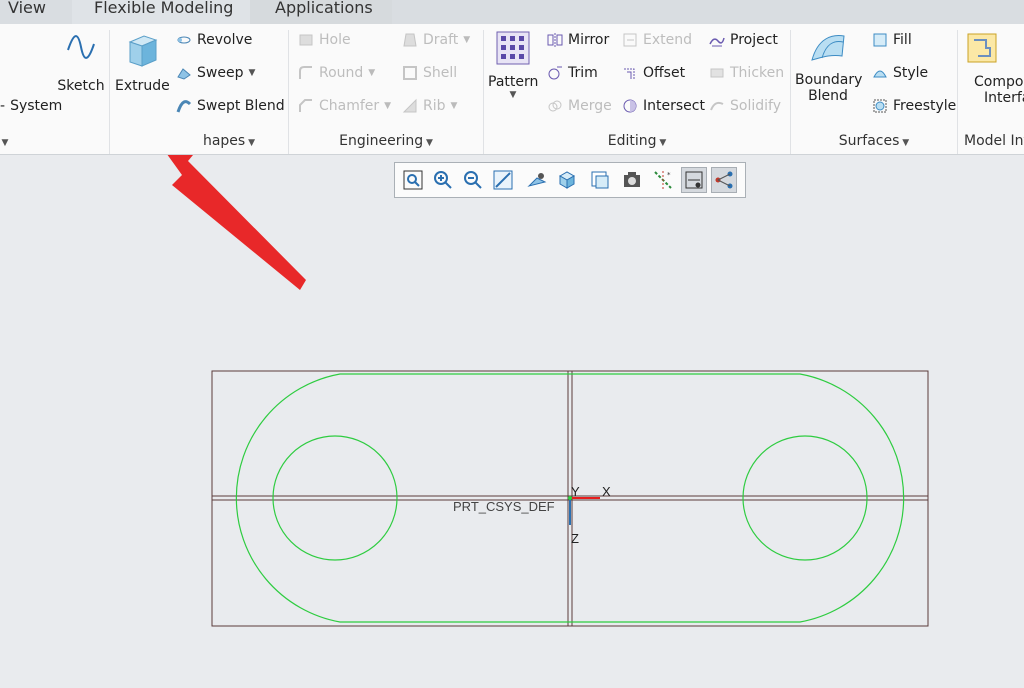 This screenshot has height=688, width=1024. What do you see at coordinates (657, 40) in the screenshot?
I see `extend-button: Extend` at bounding box center [657, 40].